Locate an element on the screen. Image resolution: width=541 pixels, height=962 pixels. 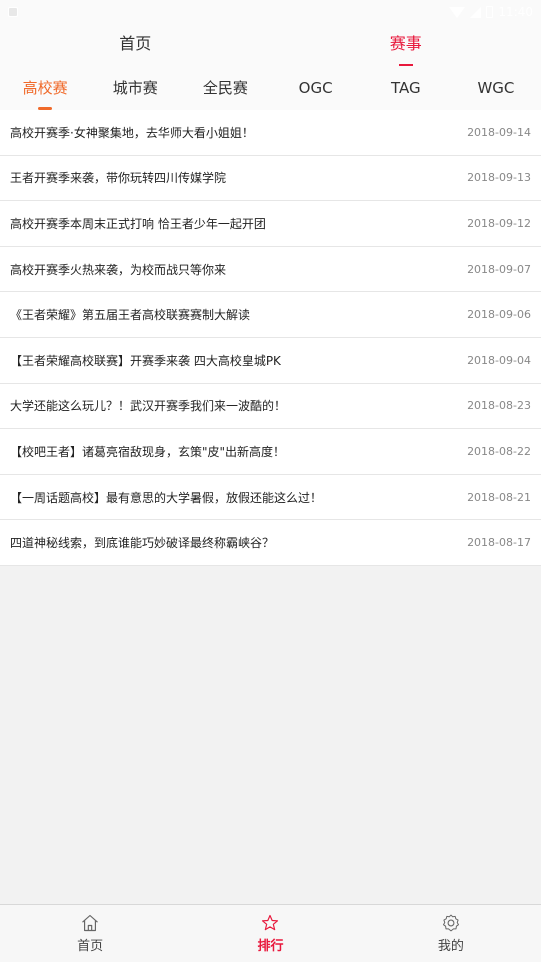
subtab-ogc: OGC is located at coordinates (316, 89).